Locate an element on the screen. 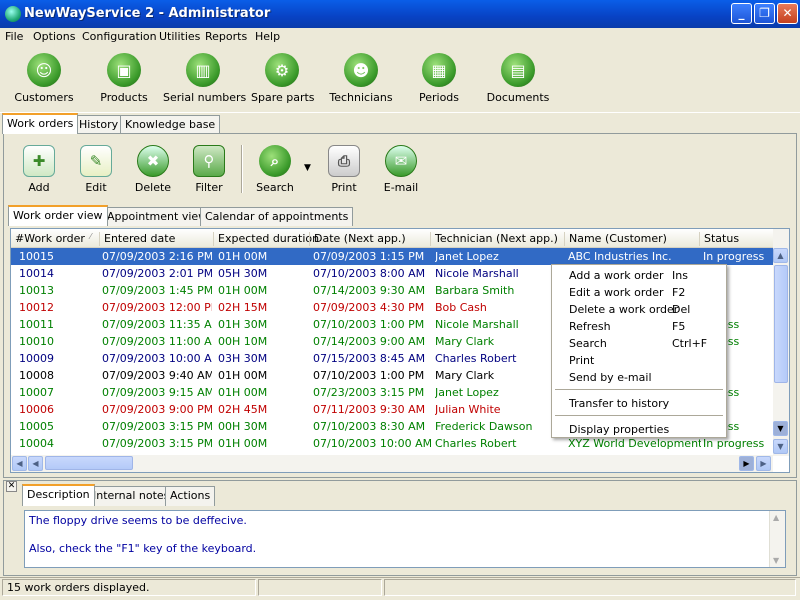 The image size is (800, 600). tab-internal-notes: Internal notes is located at coordinates (131, 496).